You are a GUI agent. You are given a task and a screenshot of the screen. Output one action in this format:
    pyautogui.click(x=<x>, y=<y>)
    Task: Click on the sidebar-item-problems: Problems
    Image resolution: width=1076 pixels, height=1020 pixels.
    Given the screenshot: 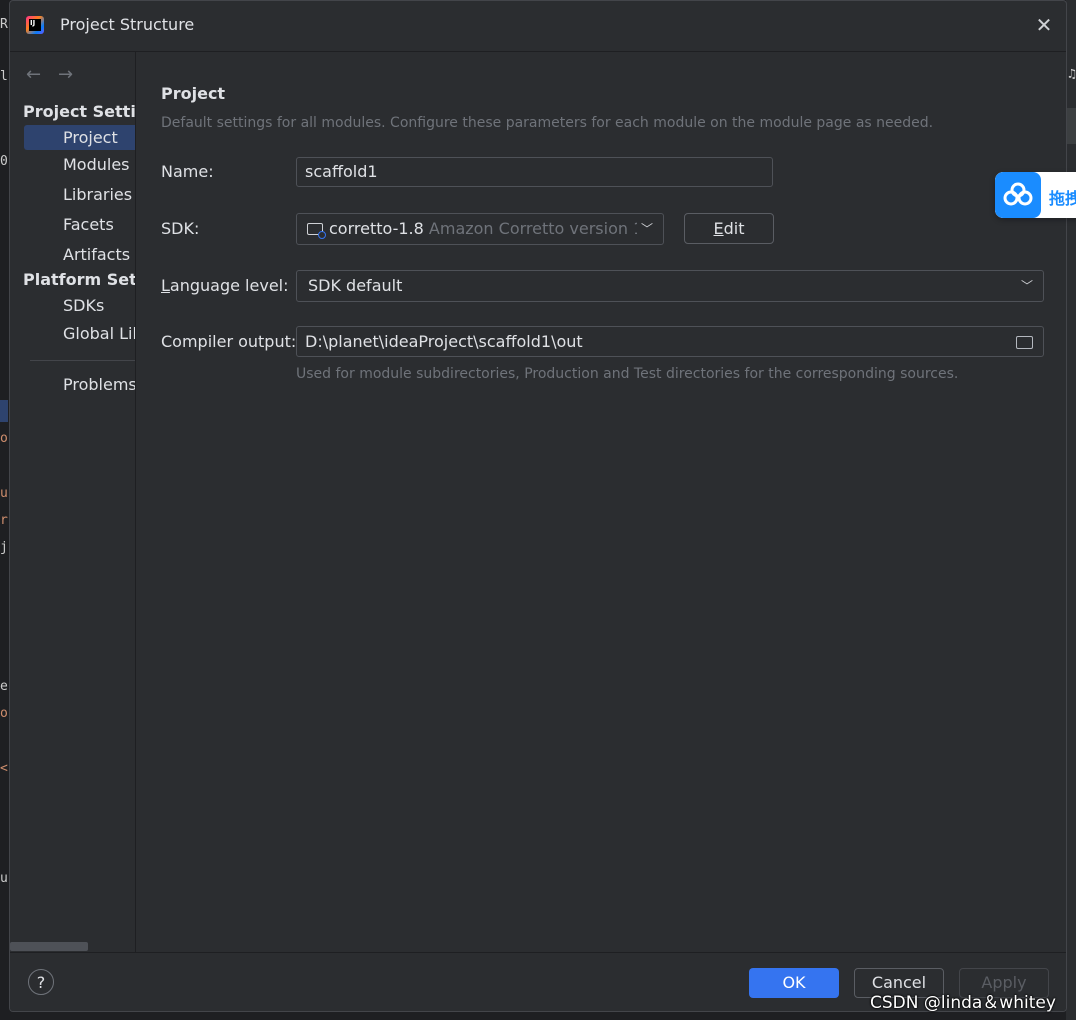 What is the action you would take?
    pyautogui.click(x=99, y=384)
    